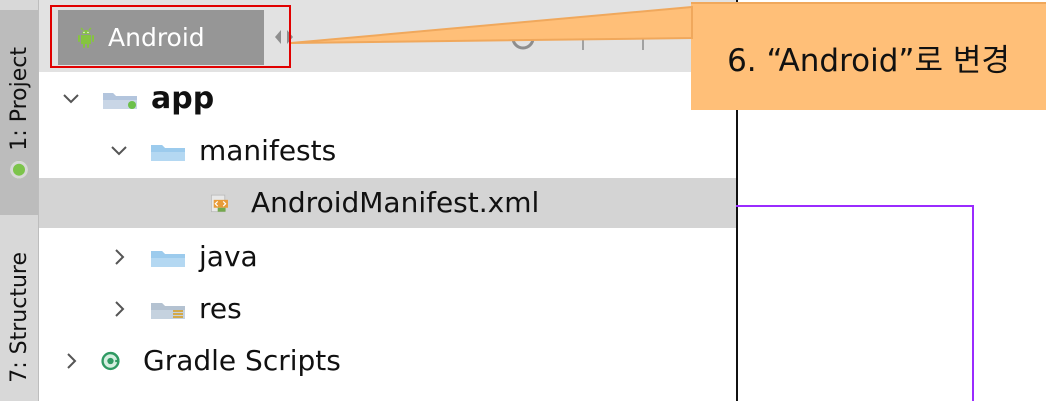 The image size is (1046, 401). I want to click on gradle-icon, so click(110, 361).